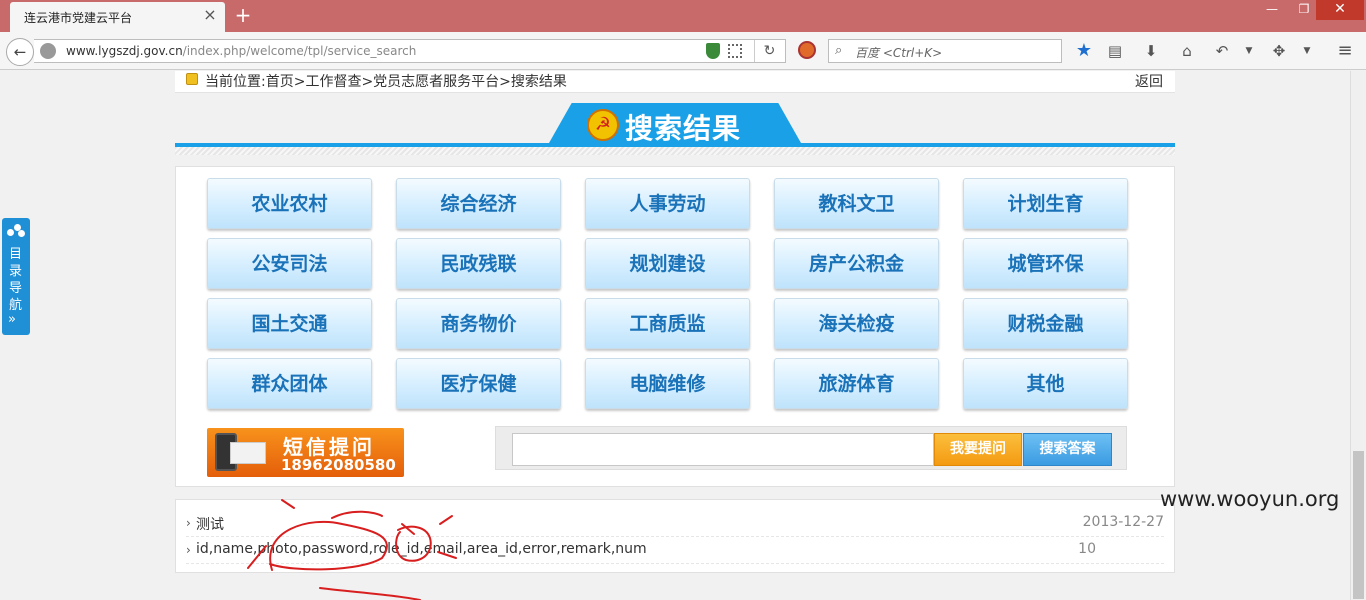 The height and width of the screenshot is (600, 1366). What do you see at coordinates (20, 52) in the screenshot?
I see `back-icon: ←` at bounding box center [20, 52].